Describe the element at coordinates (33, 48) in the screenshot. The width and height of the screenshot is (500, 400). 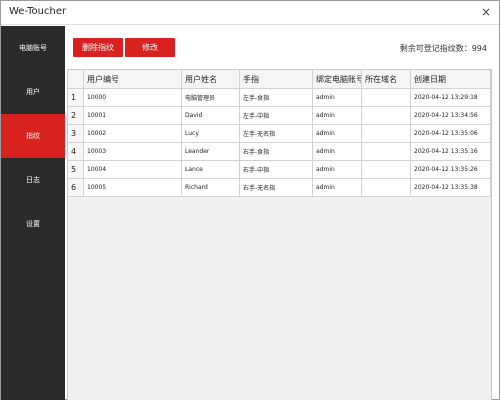
I see `sidebar-item-computer-account: 电脑账号` at that location.